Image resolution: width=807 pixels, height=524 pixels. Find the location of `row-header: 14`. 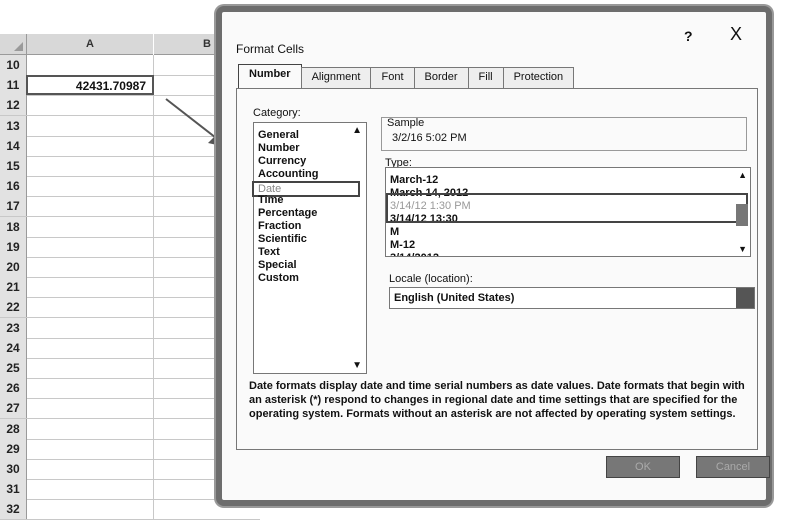

row-header: 14 is located at coordinates (13, 145).